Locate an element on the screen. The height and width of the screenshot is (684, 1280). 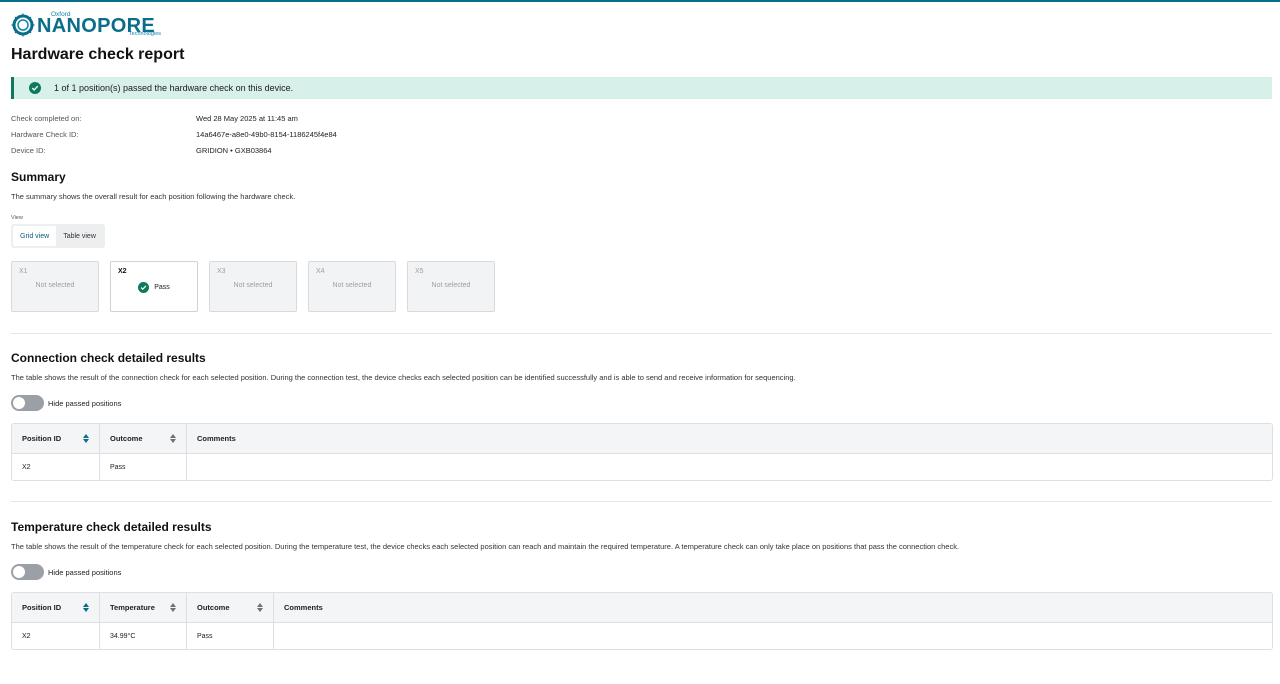
logo-technologies-text: Technologies is located at coordinates (144, 34).